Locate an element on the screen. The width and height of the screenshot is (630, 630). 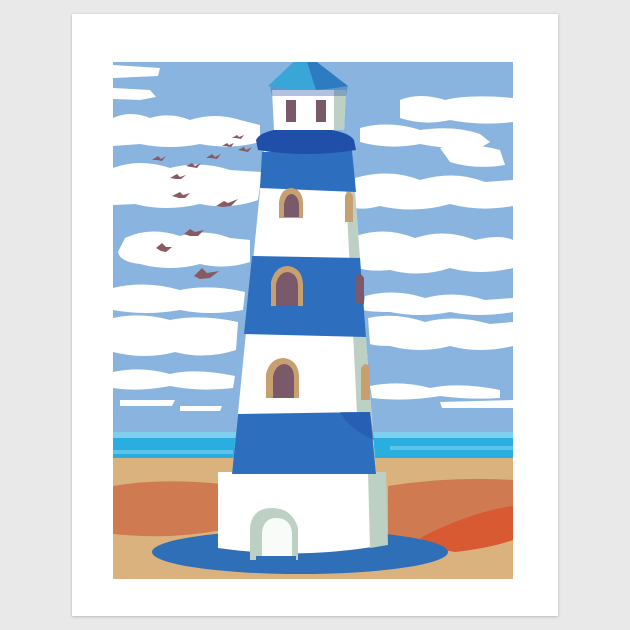
lantern-room is located at coordinates (309, 108).